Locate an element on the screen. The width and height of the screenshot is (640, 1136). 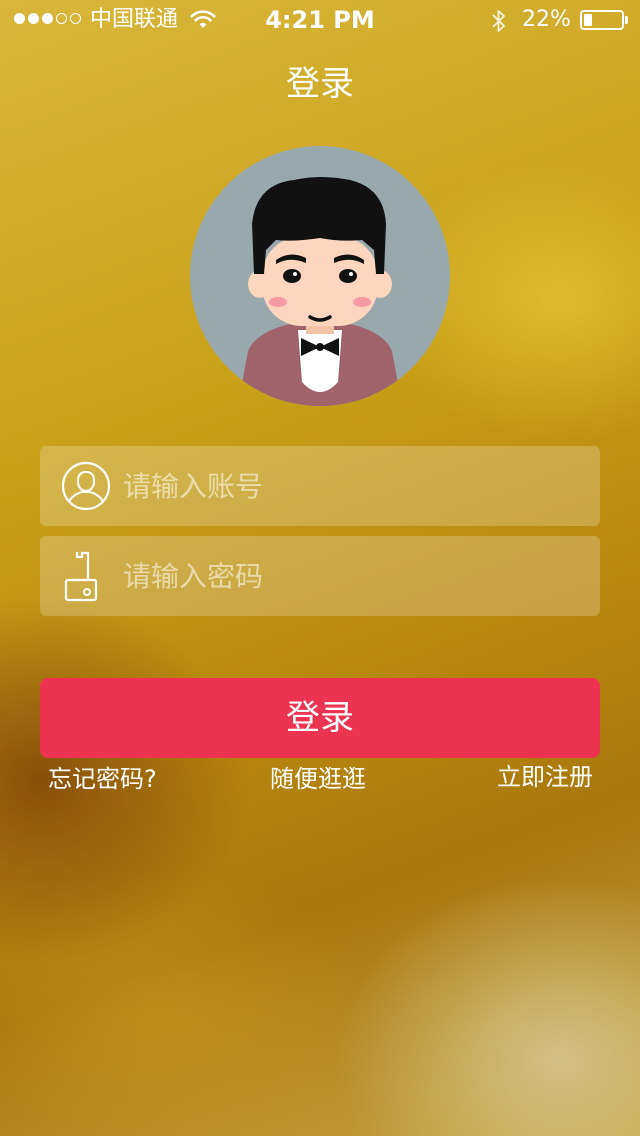
register-link: 立即注册 is located at coordinates (545, 777).